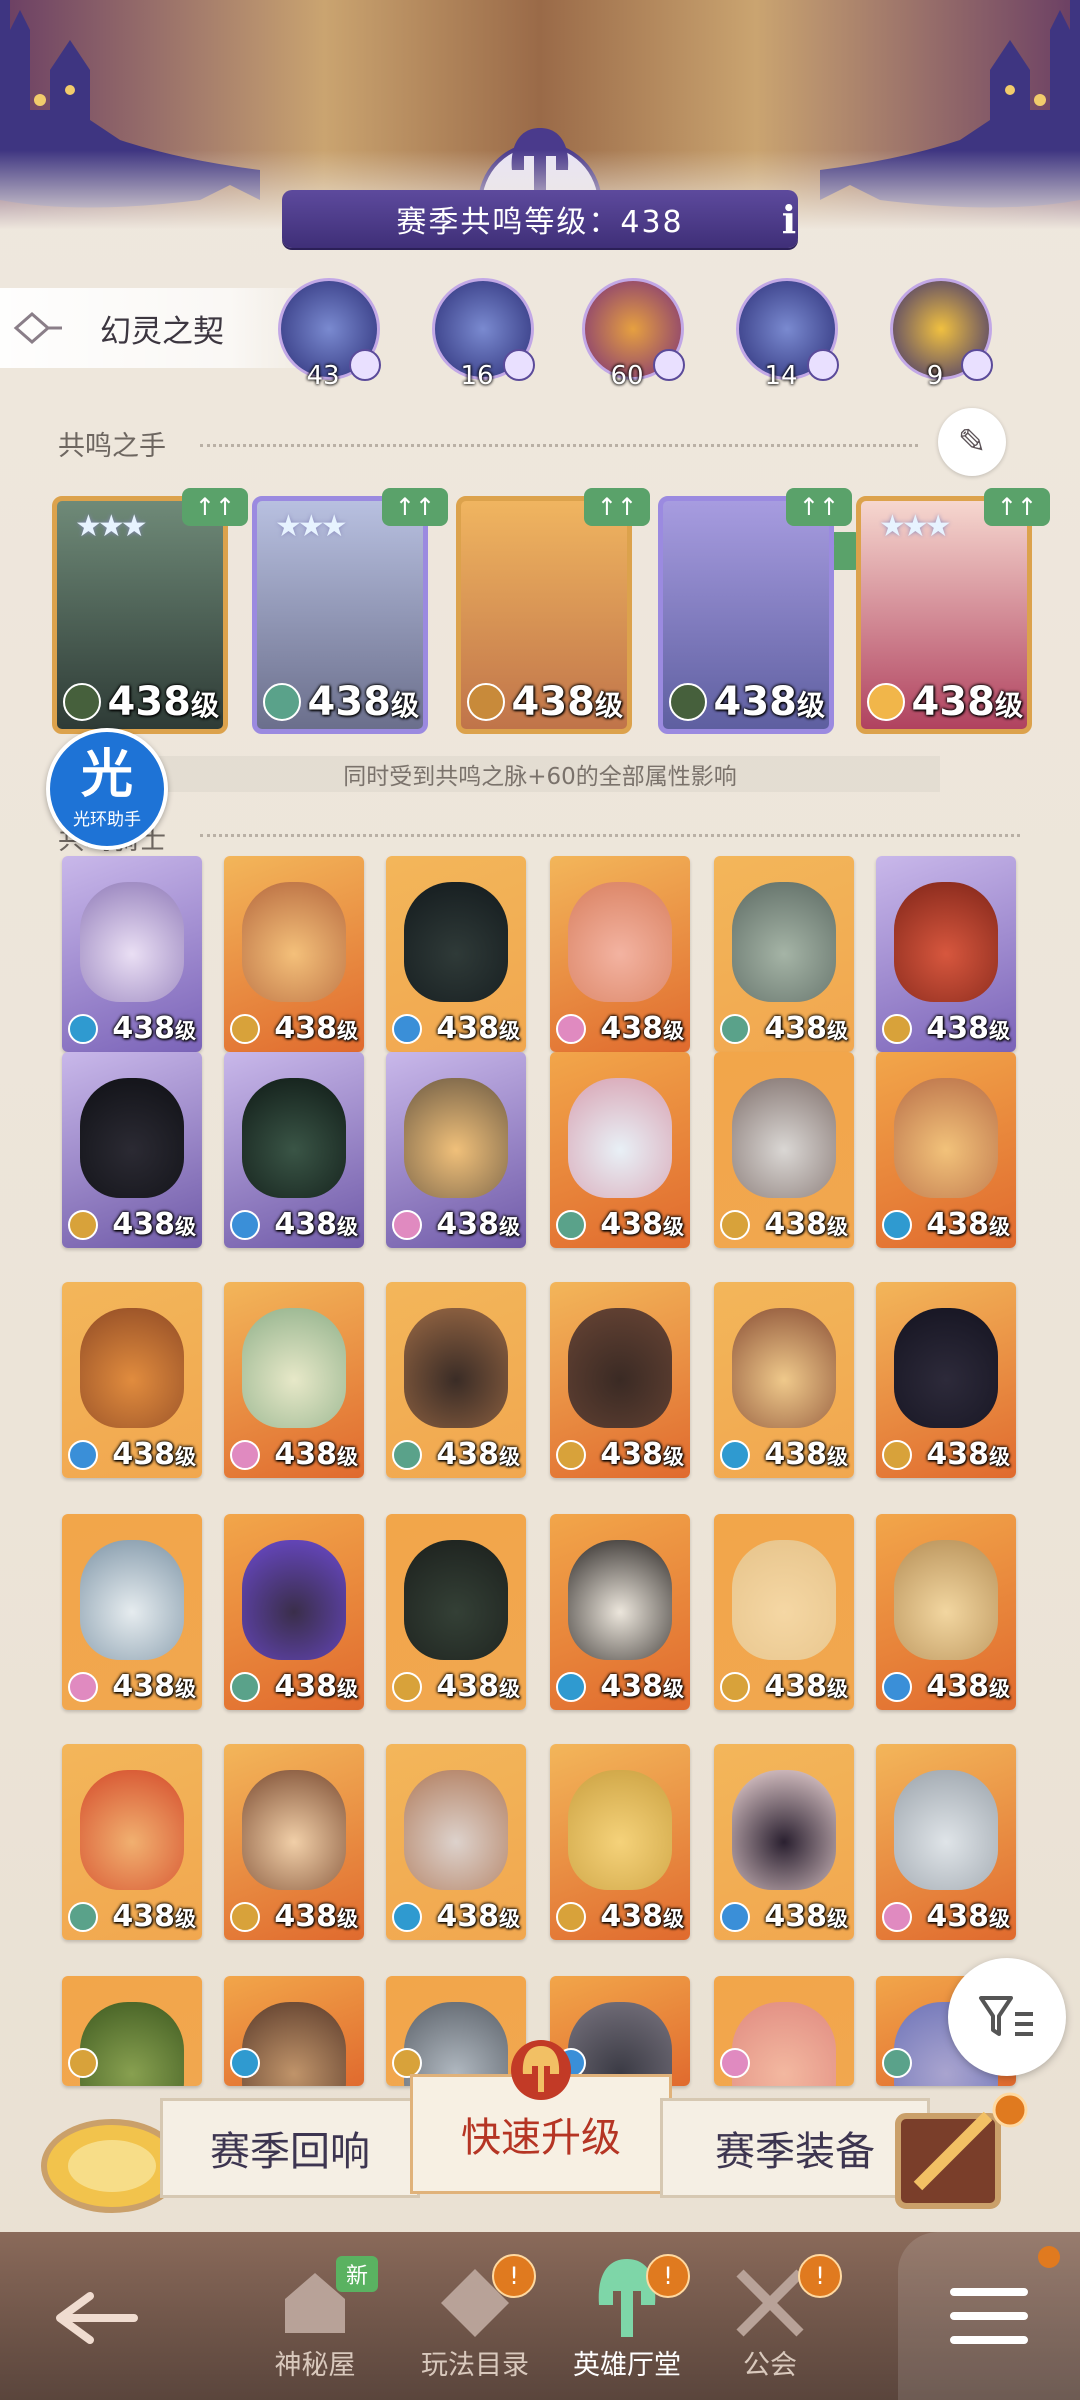 The height and width of the screenshot is (2400, 1080). I want to click on contract-slot-2: 16, so click(483, 334).